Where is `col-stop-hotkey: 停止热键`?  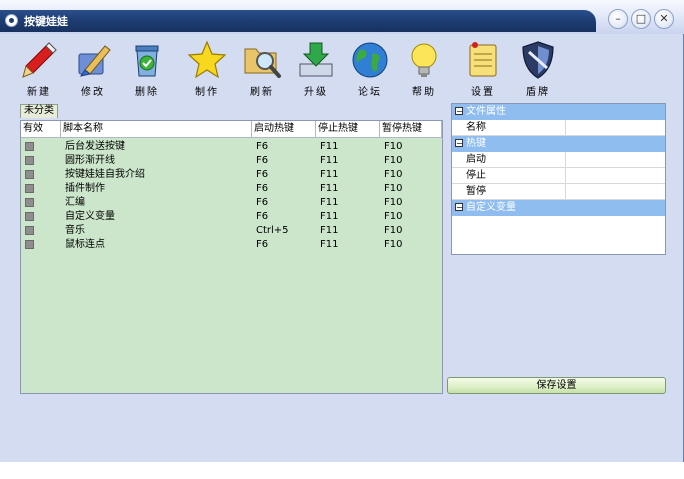 col-stop-hotkey: 停止热键 is located at coordinates (348, 129).